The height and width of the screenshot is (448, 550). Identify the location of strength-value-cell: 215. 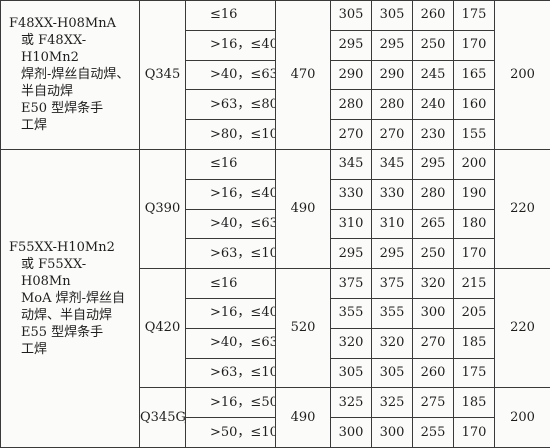
(474, 283).